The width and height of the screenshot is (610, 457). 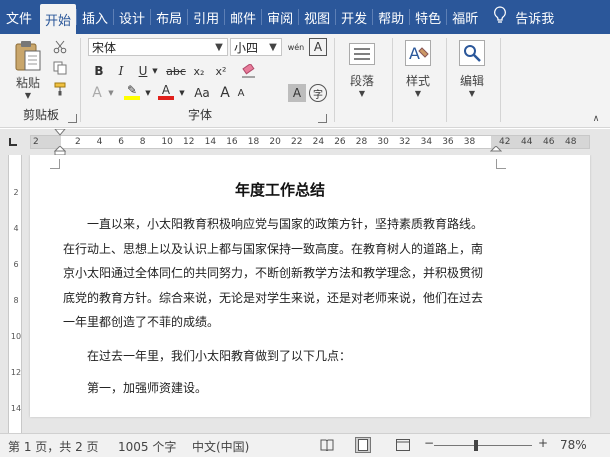 What do you see at coordinates (273, 248) in the screenshot?
I see `paragraph-line: 在行动上、思想上以及认识上都与国家保持一致高度。在教育树人的道路上，南` at bounding box center [273, 248].